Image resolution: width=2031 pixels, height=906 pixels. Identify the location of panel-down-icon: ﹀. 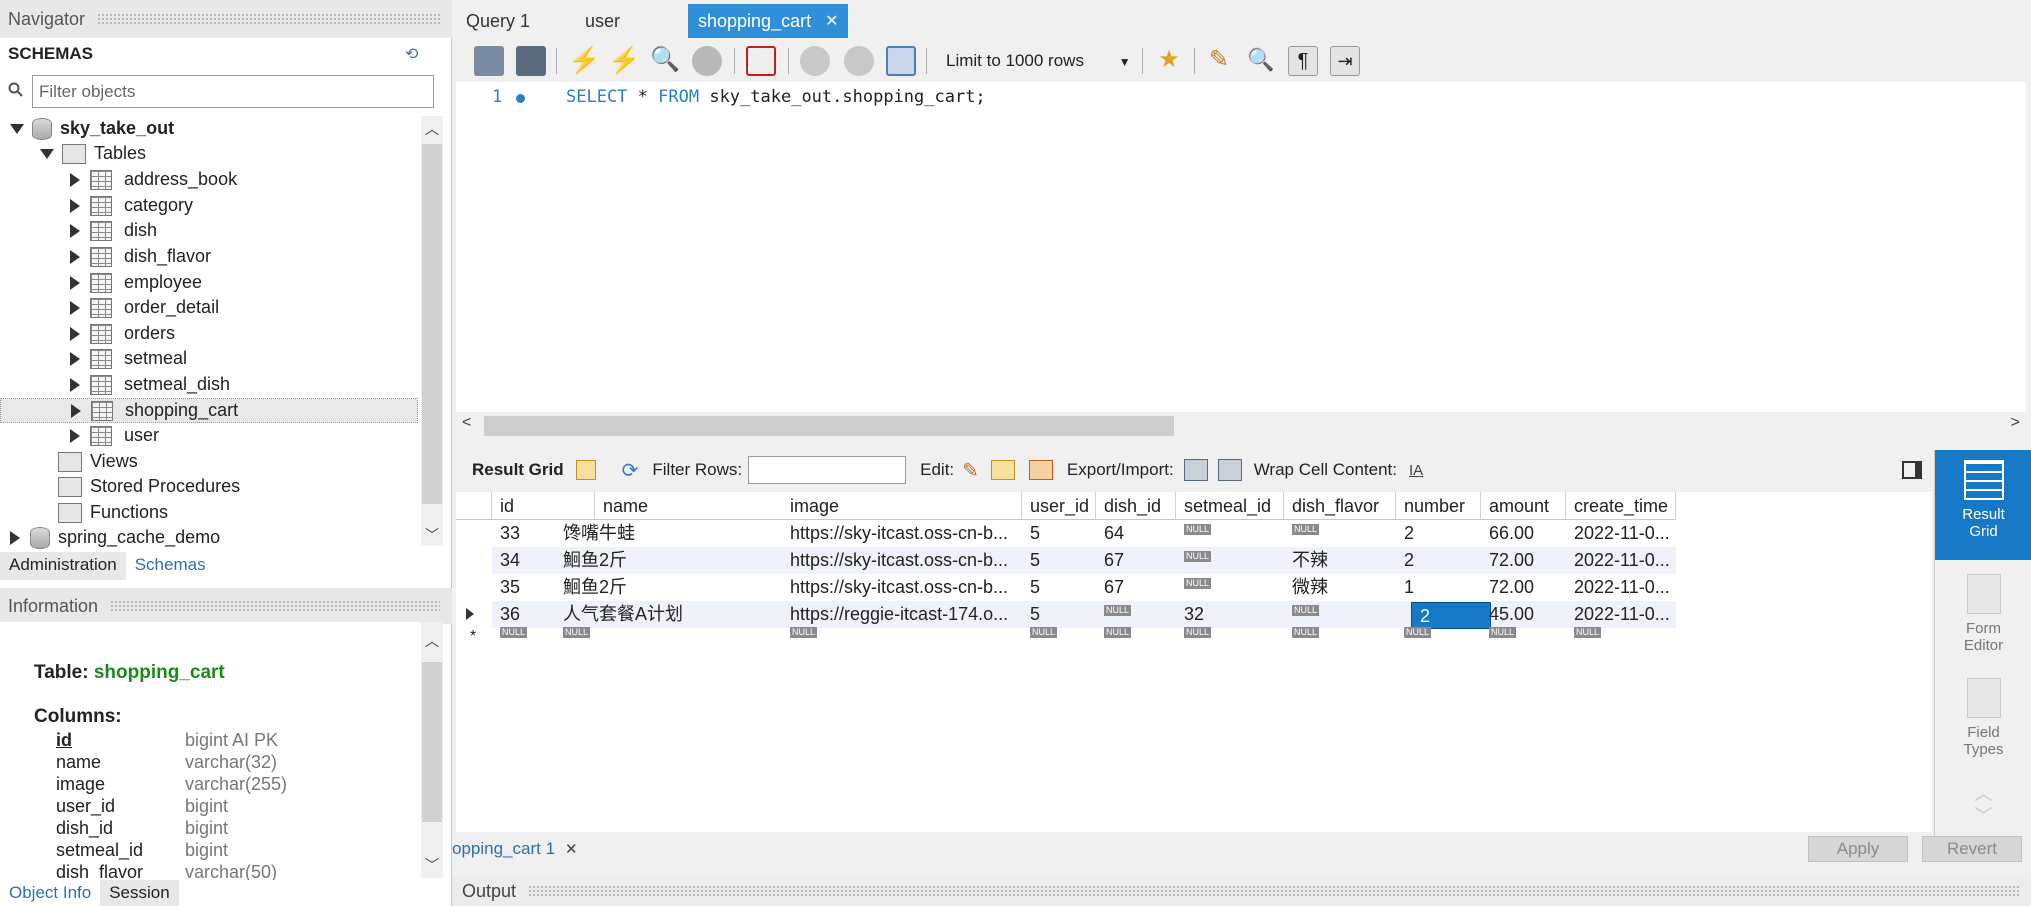
(1983, 814).